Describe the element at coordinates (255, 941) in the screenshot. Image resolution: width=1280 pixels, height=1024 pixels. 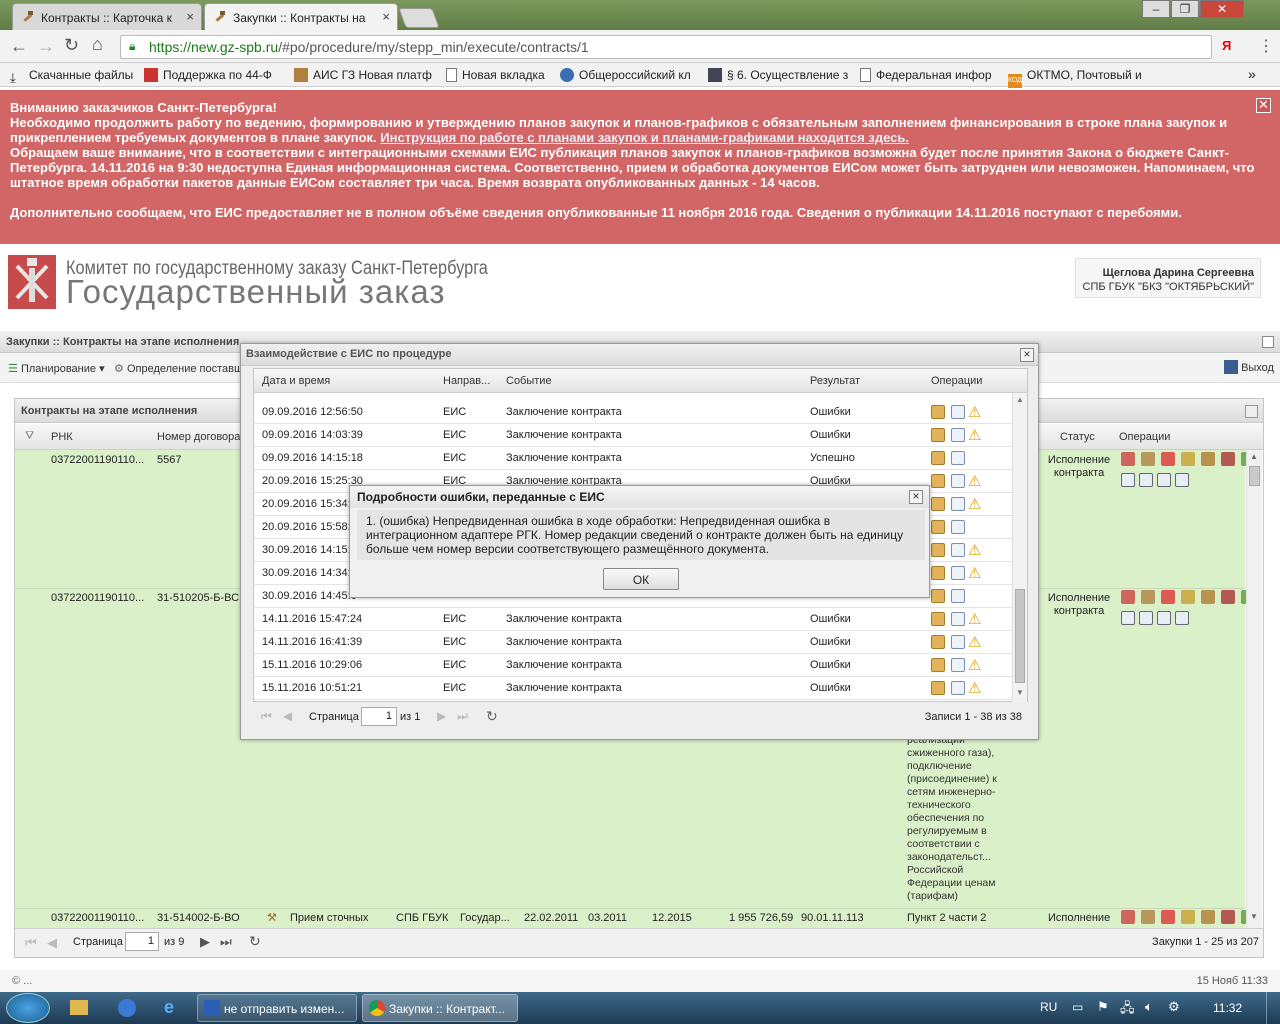
I see `refresh-icon: ↻` at that location.